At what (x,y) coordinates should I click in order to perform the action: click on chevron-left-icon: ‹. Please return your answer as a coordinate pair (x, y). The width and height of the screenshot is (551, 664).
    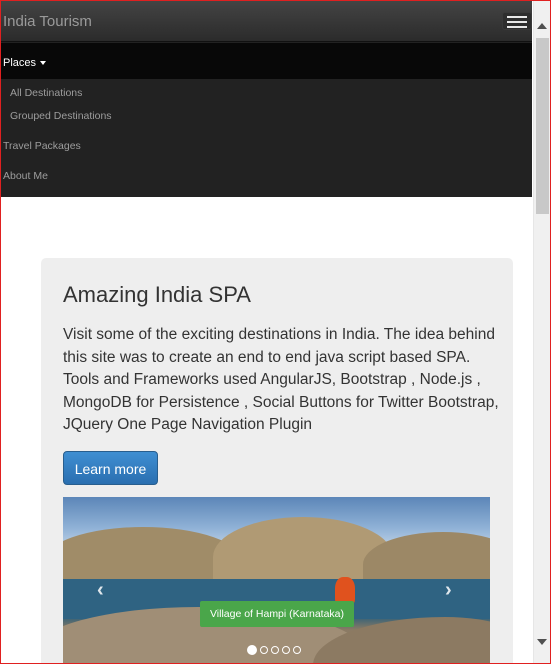
    Looking at the image, I should click on (100, 590).